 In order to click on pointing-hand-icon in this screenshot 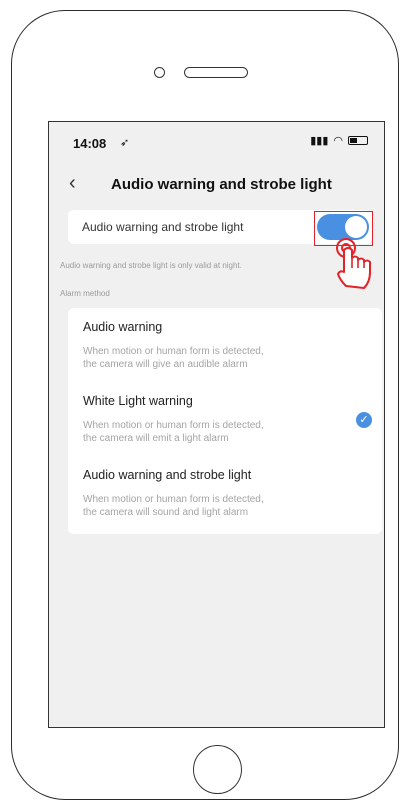, I will do `click(353, 263)`.